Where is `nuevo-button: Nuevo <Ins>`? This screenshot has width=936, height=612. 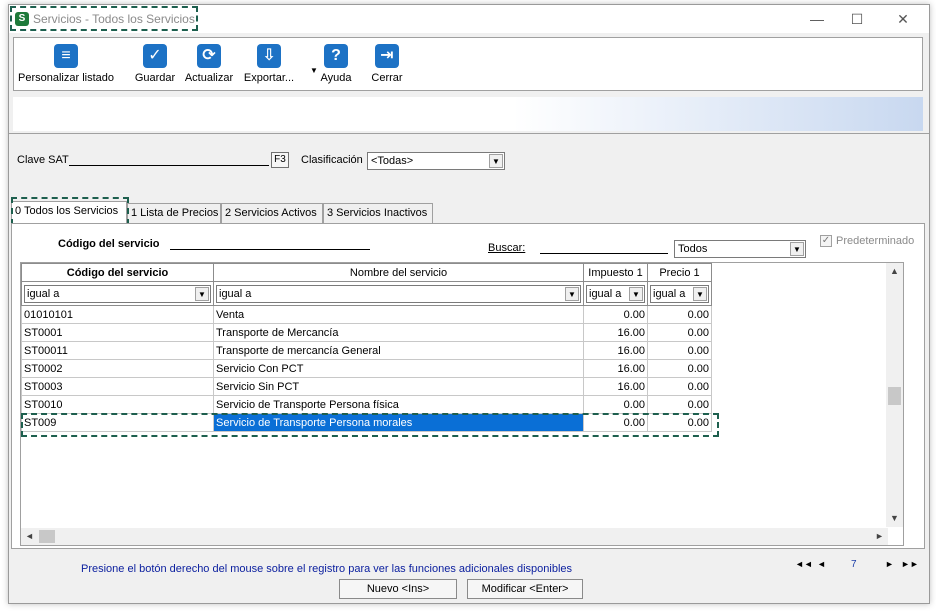 nuevo-button: Nuevo <Ins> is located at coordinates (398, 589).